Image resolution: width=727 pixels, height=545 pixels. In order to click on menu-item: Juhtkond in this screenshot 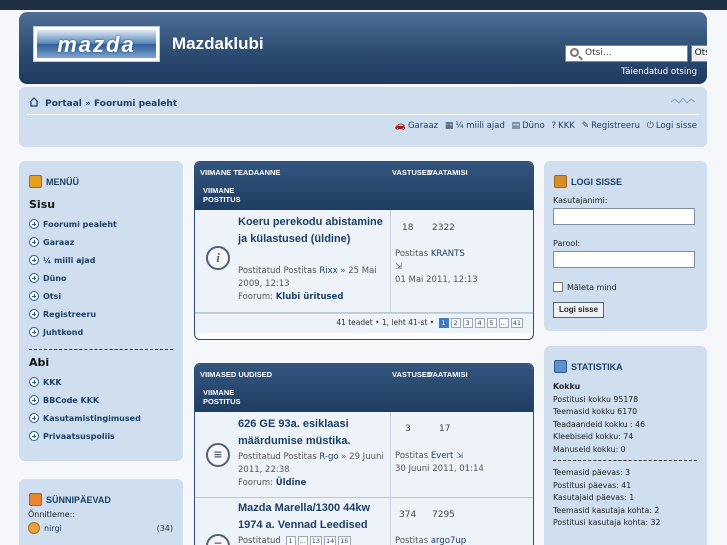, I will do `click(106, 332)`.